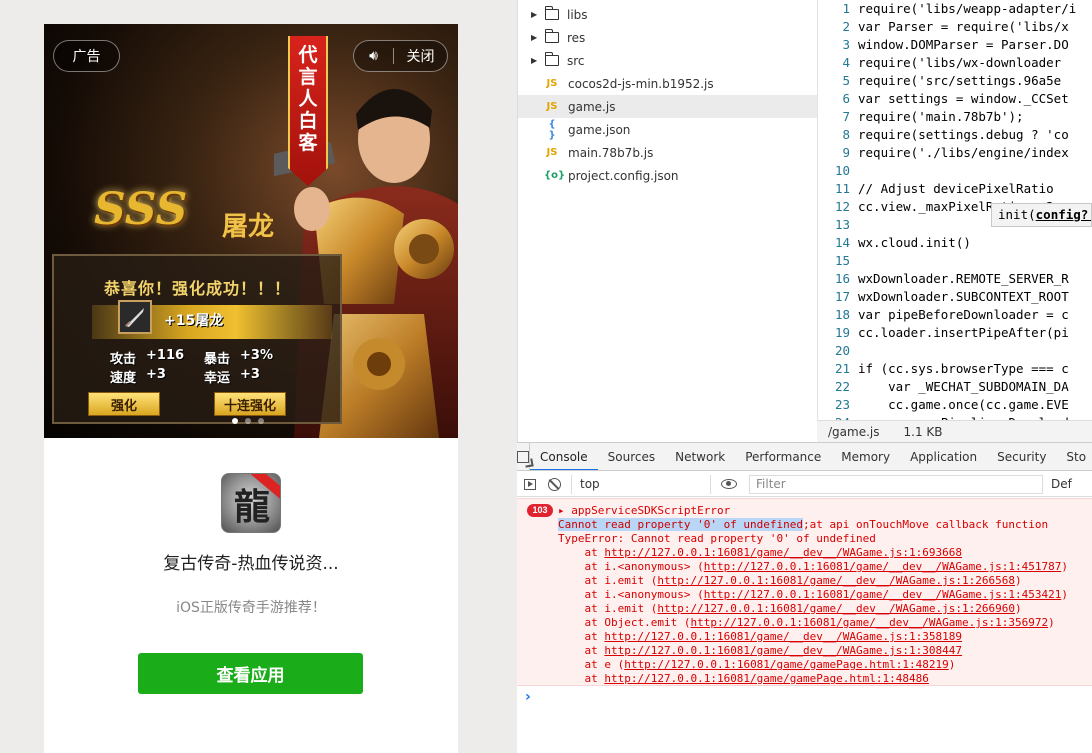 This screenshot has width=1092, height=753. I want to click on code-text: require(settings.debug ? 'co, so click(963, 134).